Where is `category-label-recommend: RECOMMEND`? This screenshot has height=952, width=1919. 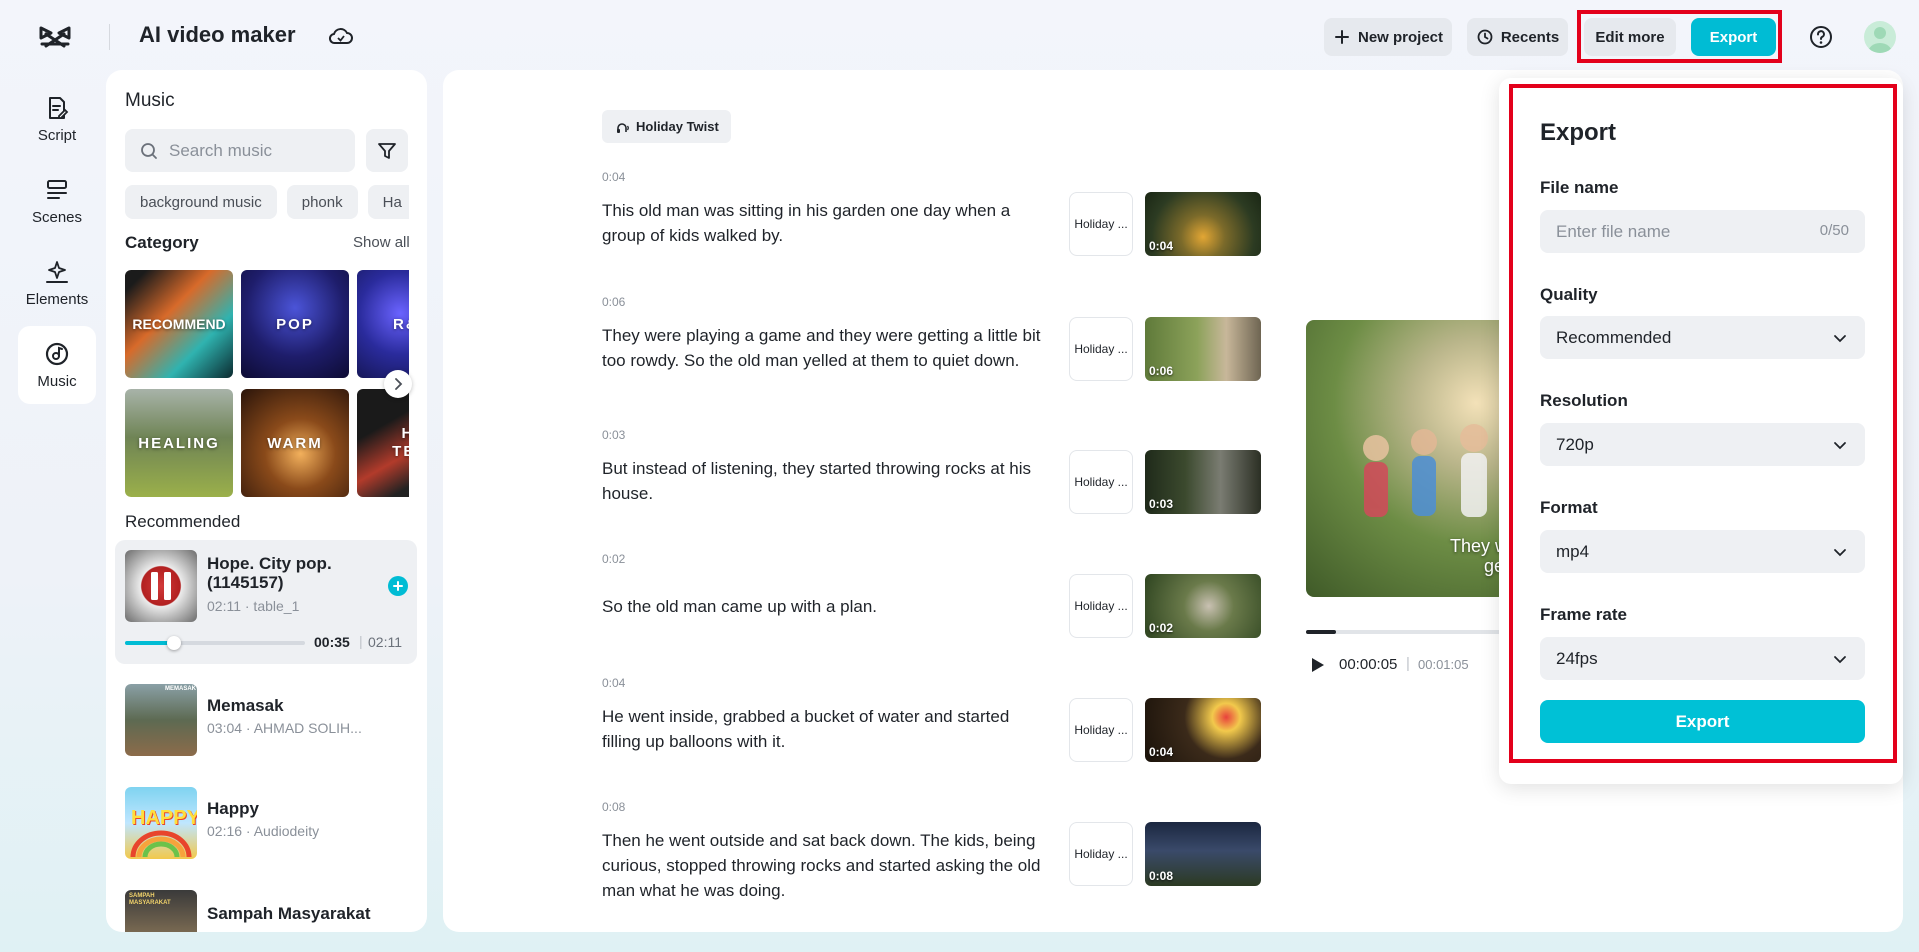
category-label-recommend: RECOMMEND is located at coordinates (179, 324).